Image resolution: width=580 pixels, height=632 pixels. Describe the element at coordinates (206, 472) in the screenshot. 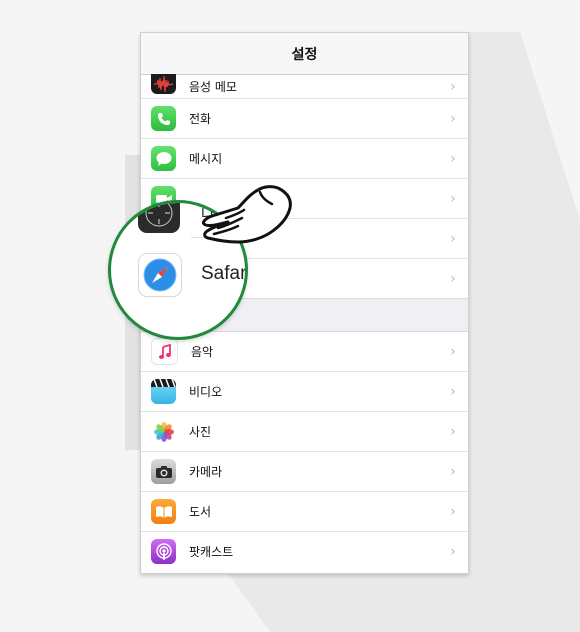

I see `settings-row-label: 카메라` at that location.